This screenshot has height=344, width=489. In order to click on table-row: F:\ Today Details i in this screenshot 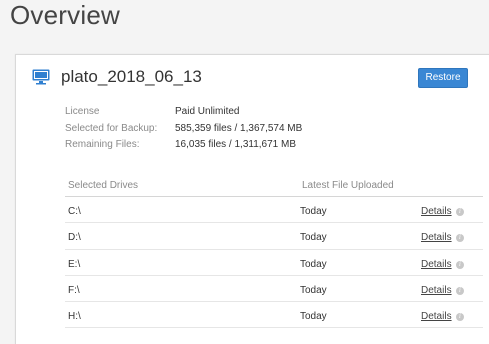, I will do `click(274, 289)`.